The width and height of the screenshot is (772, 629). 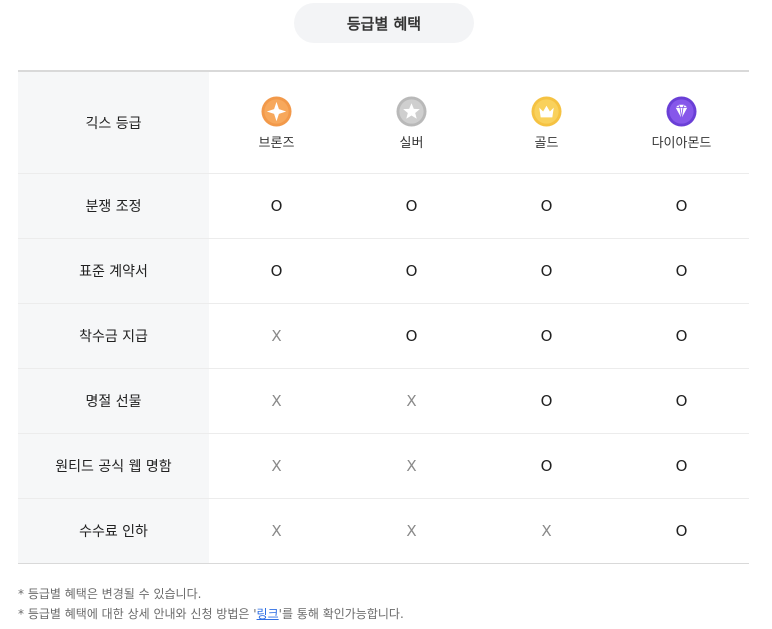 I want to click on table-row: 표준 계약서 O O O O, so click(x=383, y=271).